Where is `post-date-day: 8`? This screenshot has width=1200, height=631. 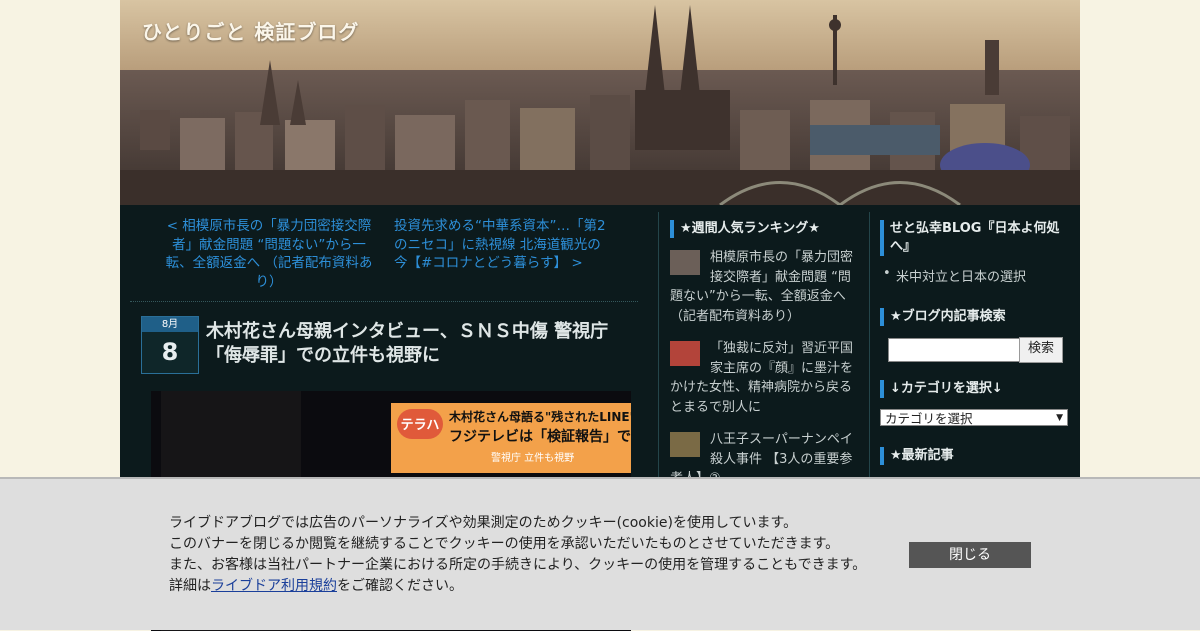
post-date-day: 8 is located at coordinates (170, 352).